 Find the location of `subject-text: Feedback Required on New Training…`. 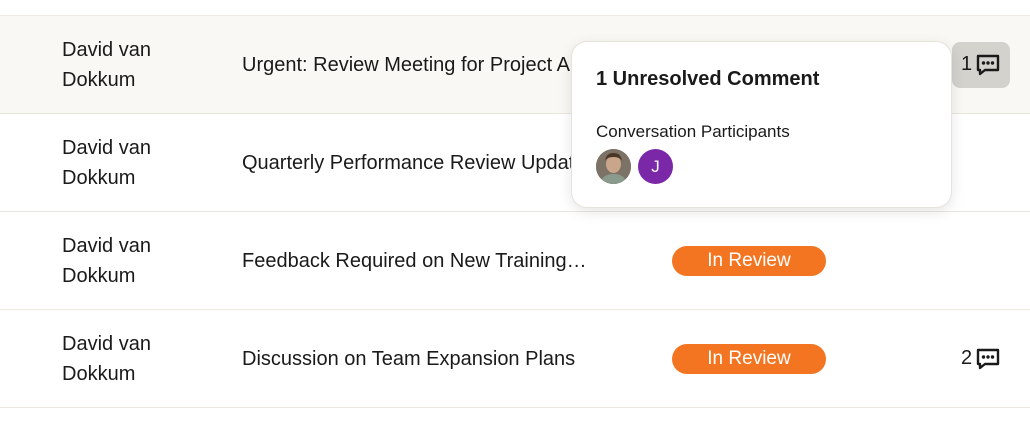

subject-text: Feedback Required on New Training… is located at coordinates (427, 261).